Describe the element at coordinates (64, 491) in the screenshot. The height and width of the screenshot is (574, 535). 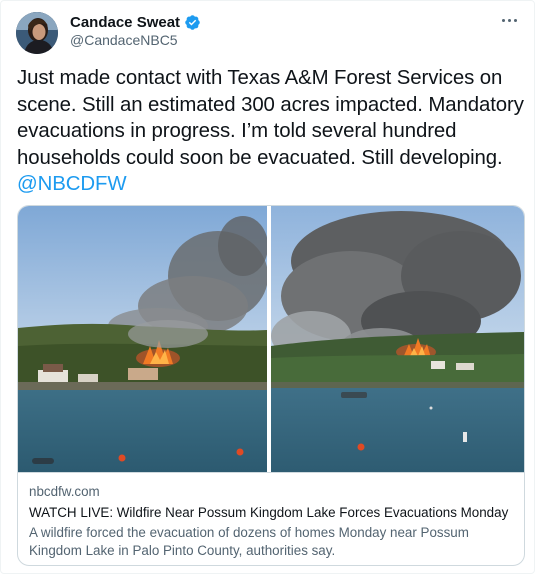
I see `card-domain: nbcdfw.com` at that location.